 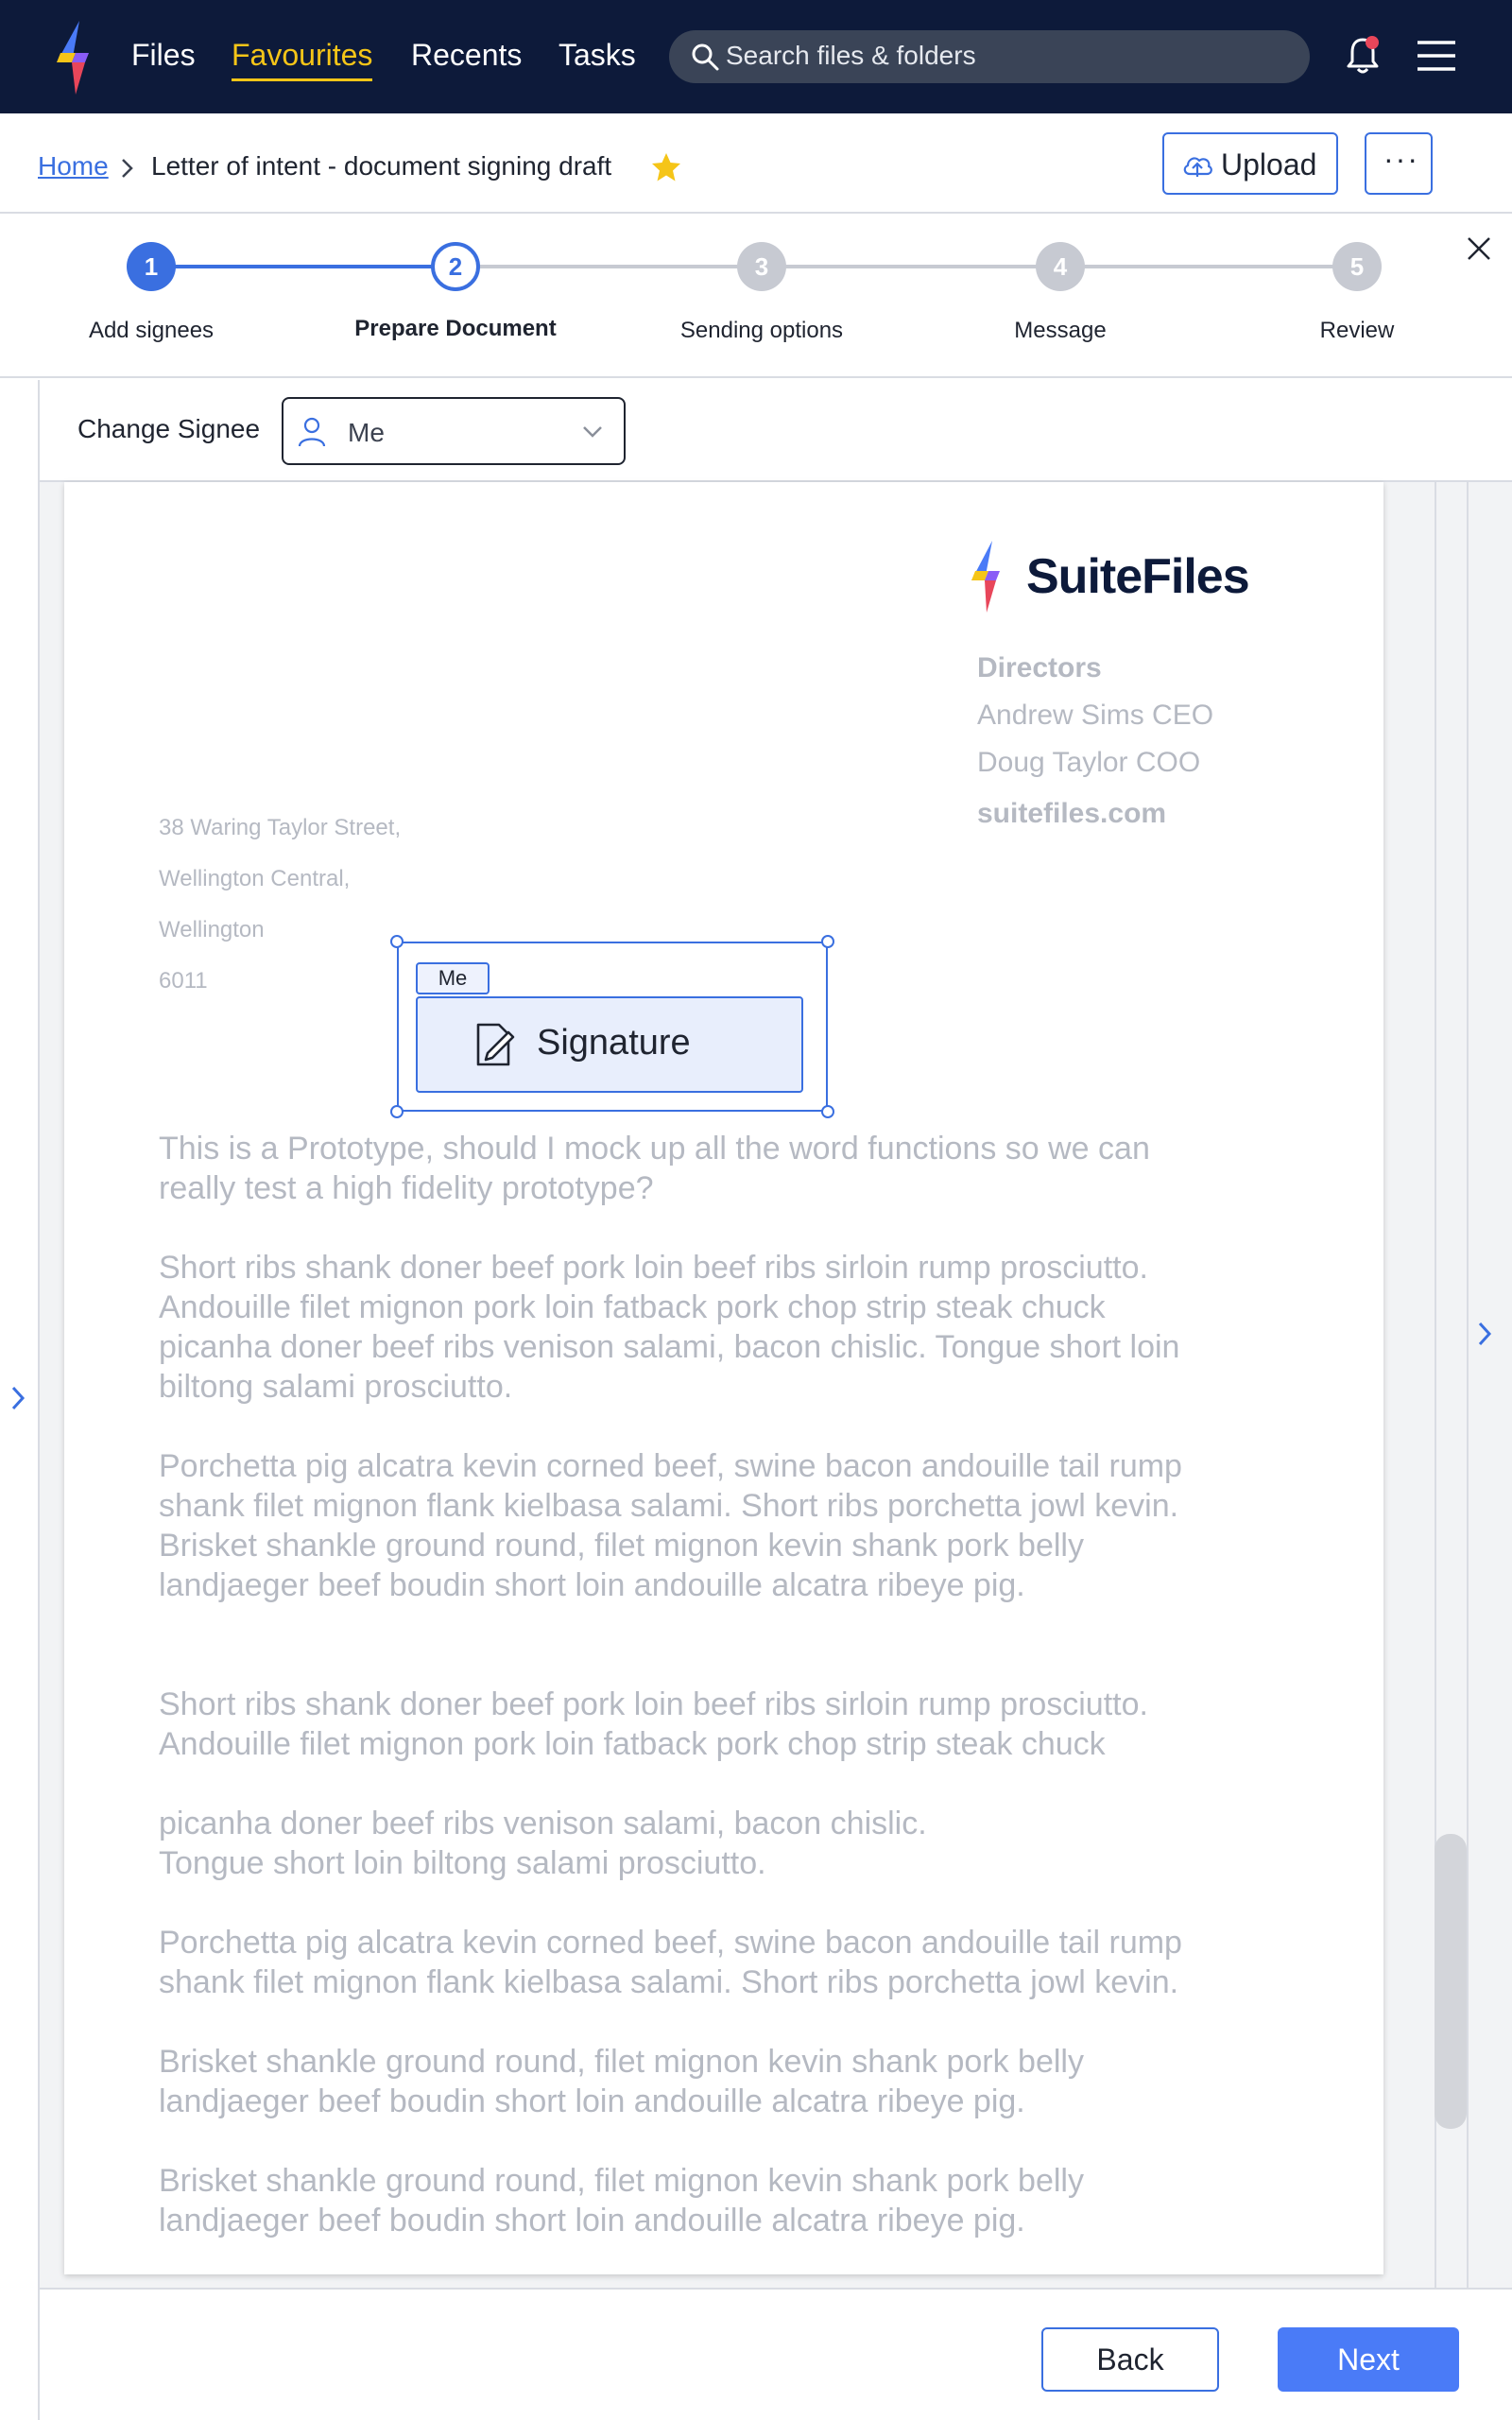 I want to click on notification-bell-icon, so click(x=1363, y=55).